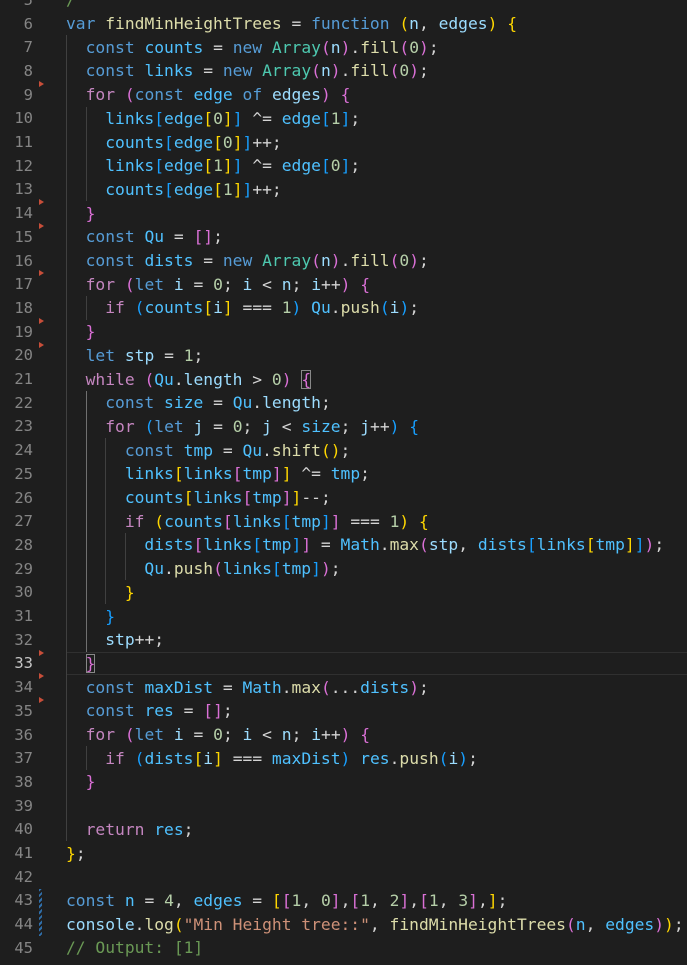 The image size is (687, 965). Describe the element at coordinates (343, 379) in the screenshot. I see `code-line: 21 while (Qu. length > 0) {` at that location.